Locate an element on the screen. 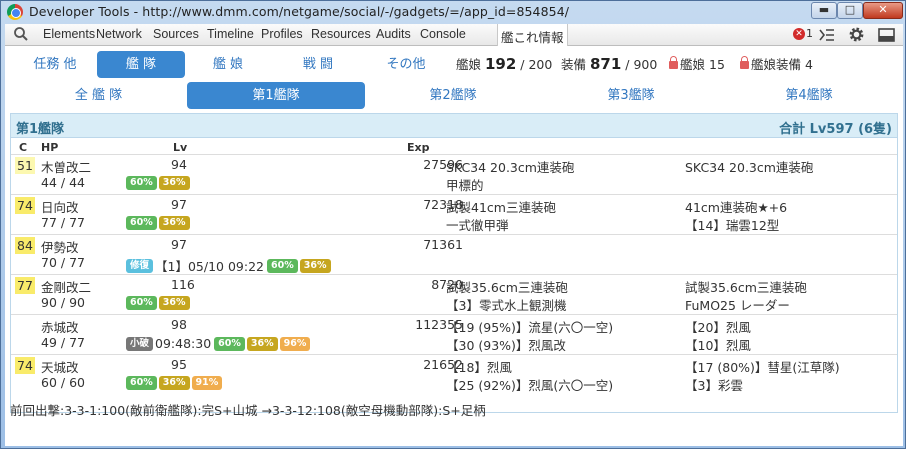  equip-count: 装備 871 / 900 is located at coordinates (609, 63).